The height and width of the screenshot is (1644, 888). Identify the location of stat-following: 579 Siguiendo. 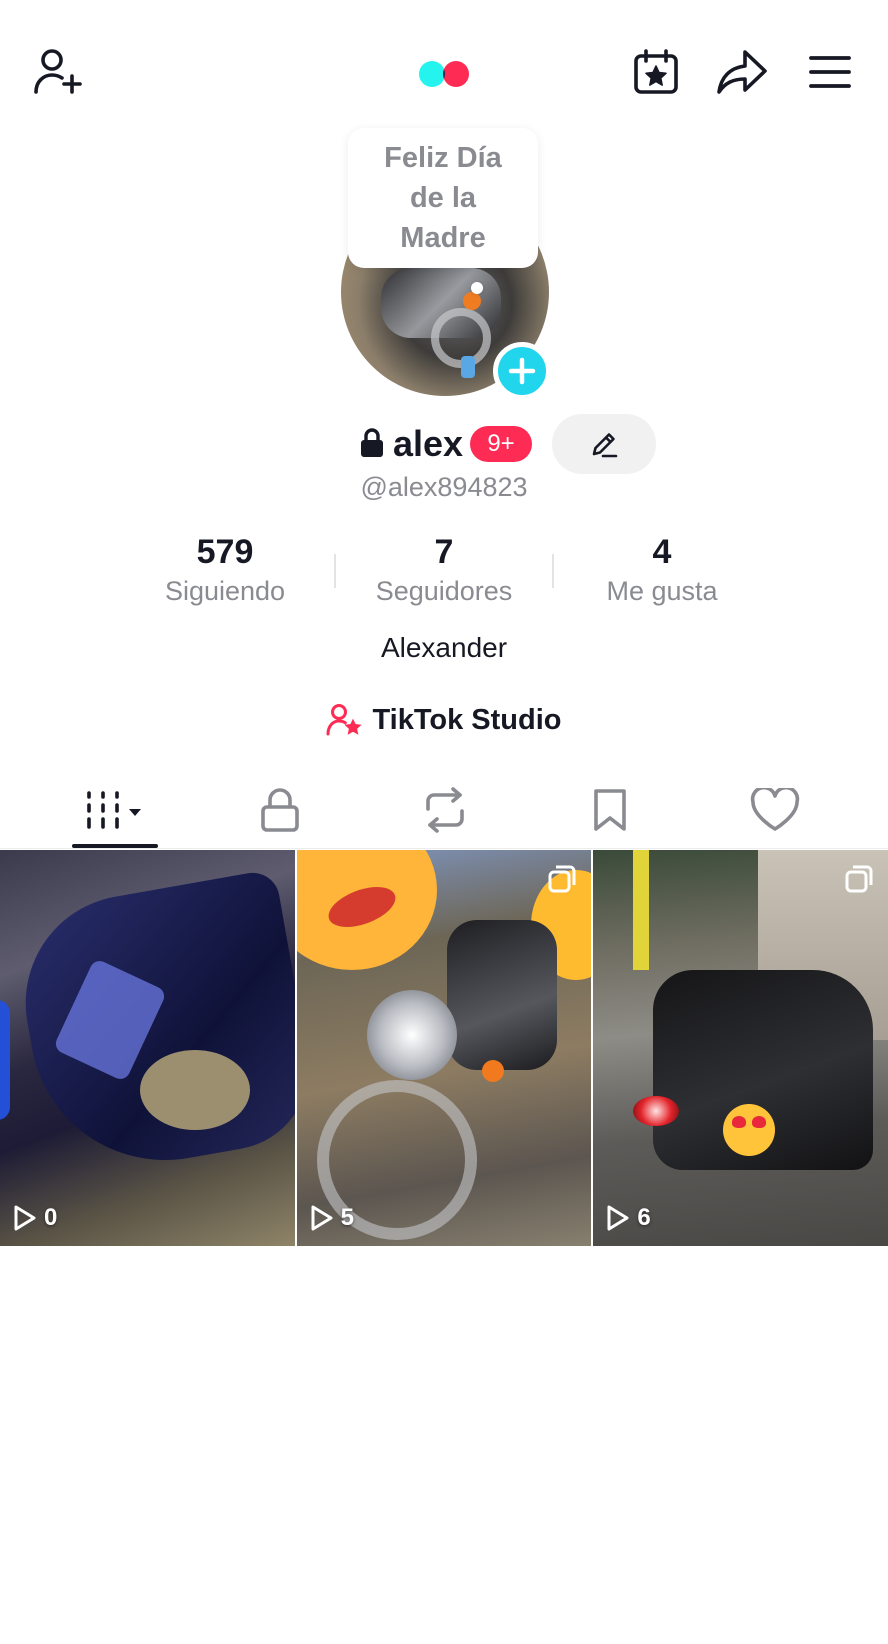
(225, 569).